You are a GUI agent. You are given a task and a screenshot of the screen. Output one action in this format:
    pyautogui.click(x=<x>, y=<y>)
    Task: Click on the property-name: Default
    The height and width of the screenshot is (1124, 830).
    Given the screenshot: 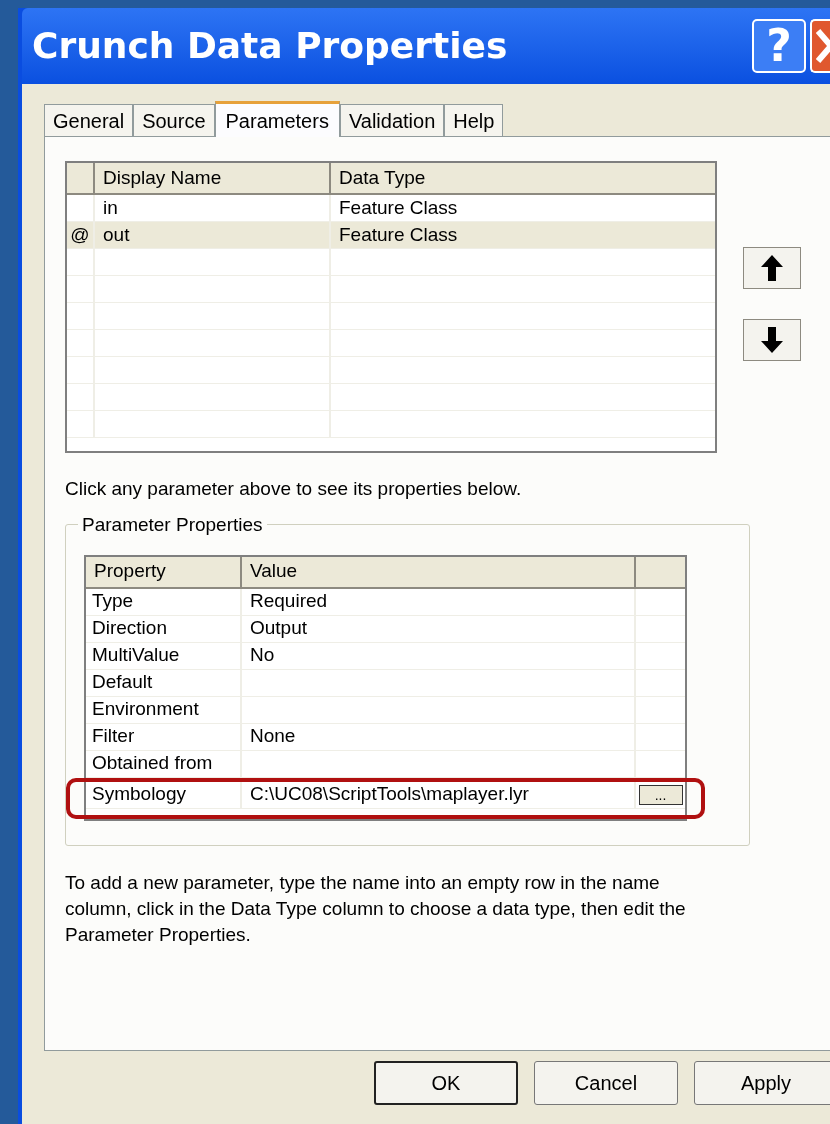 What is the action you would take?
    pyautogui.click(x=122, y=682)
    